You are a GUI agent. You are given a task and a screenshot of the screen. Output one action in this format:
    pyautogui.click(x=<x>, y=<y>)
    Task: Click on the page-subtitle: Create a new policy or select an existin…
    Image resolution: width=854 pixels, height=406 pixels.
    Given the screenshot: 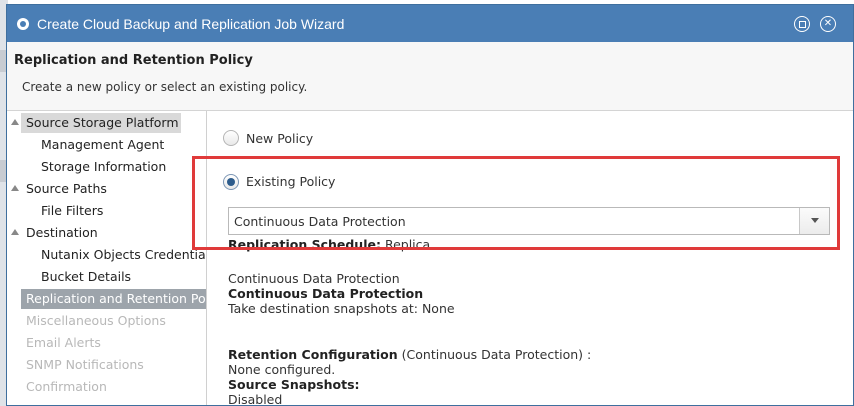 What is the action you would take?
    pyautogui.click(x=165, y=87)
    